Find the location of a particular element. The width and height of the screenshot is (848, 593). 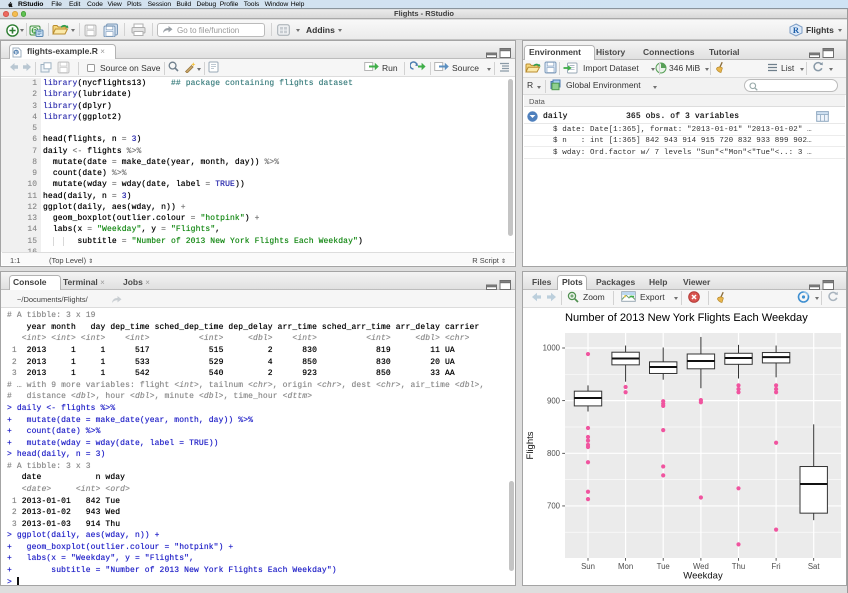

svg-text: Fri is located at coordinates (776, 566).